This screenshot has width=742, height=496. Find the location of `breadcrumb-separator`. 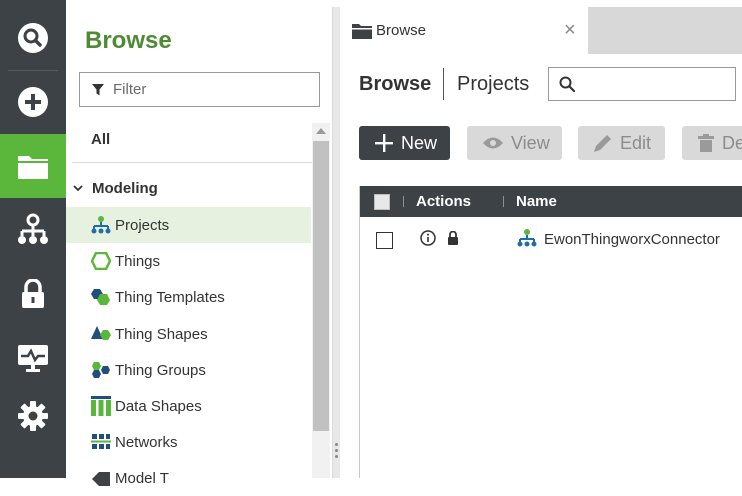

breadcrumb-separator is located at coordinates (443, 84).